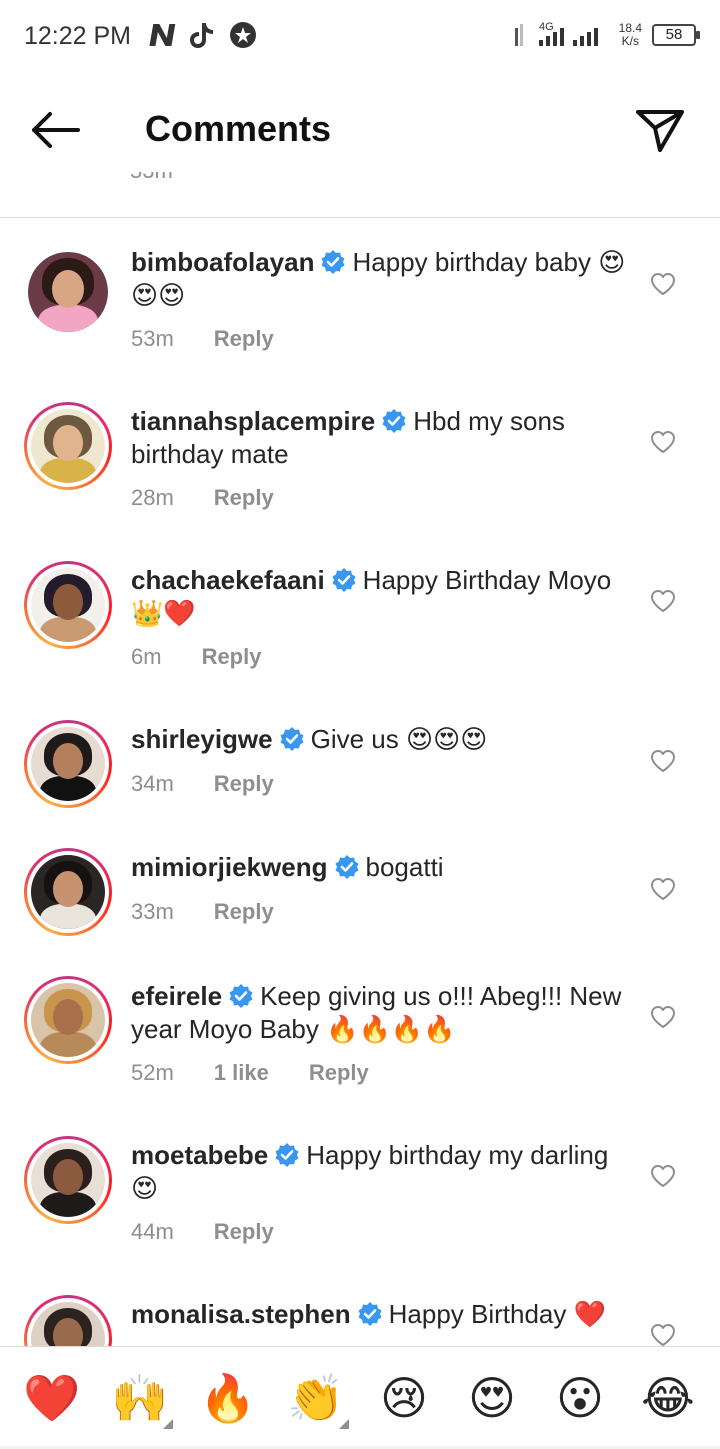 The height and width of the screenshot is (1449, 720). What do you see at coordinates (243, 35) in the screenshot?
I see `star-badge-icon` at bounding box center [243, 35].